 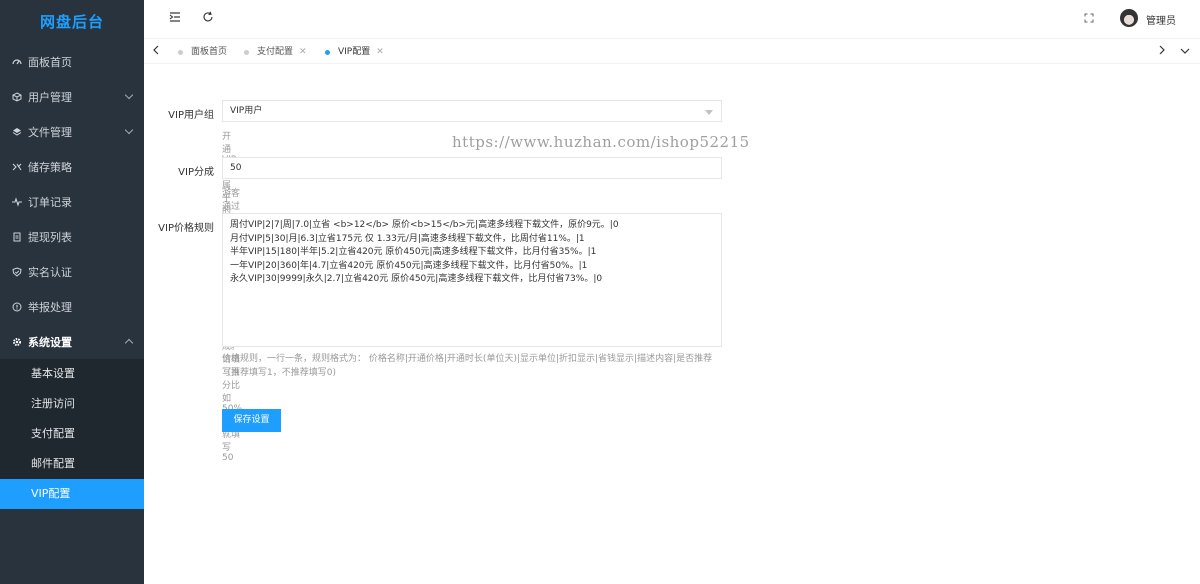 What do you see at coordinates (709, 112) in the screenshot?
I see `caret-down-icon` at bounding box center [709, 112].